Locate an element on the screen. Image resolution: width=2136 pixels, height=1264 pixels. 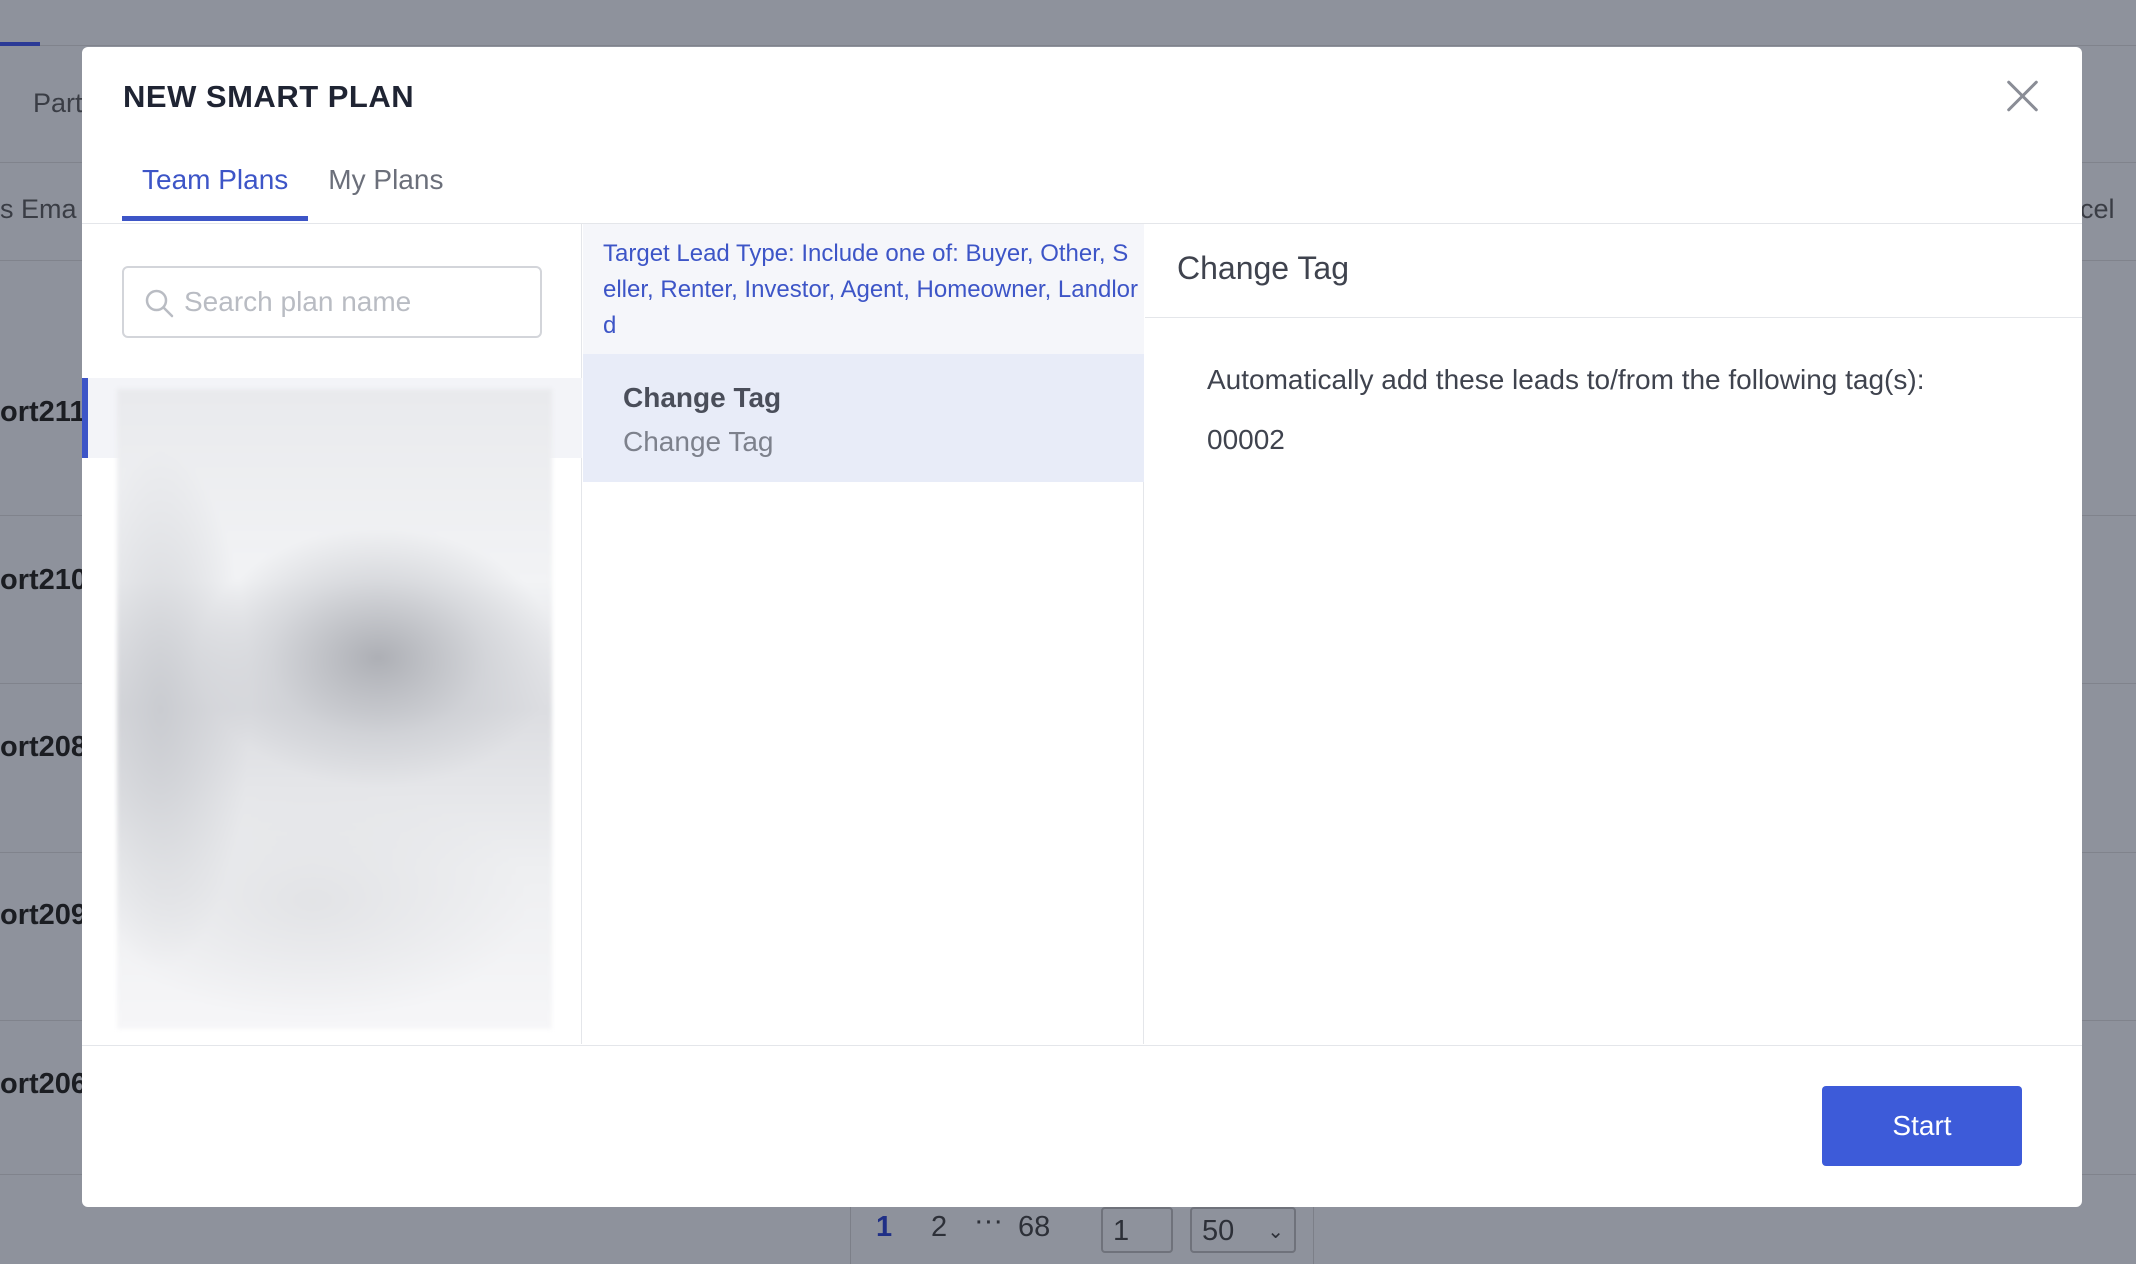
background-table-row: ort208 is located at coordinates (44, 747).